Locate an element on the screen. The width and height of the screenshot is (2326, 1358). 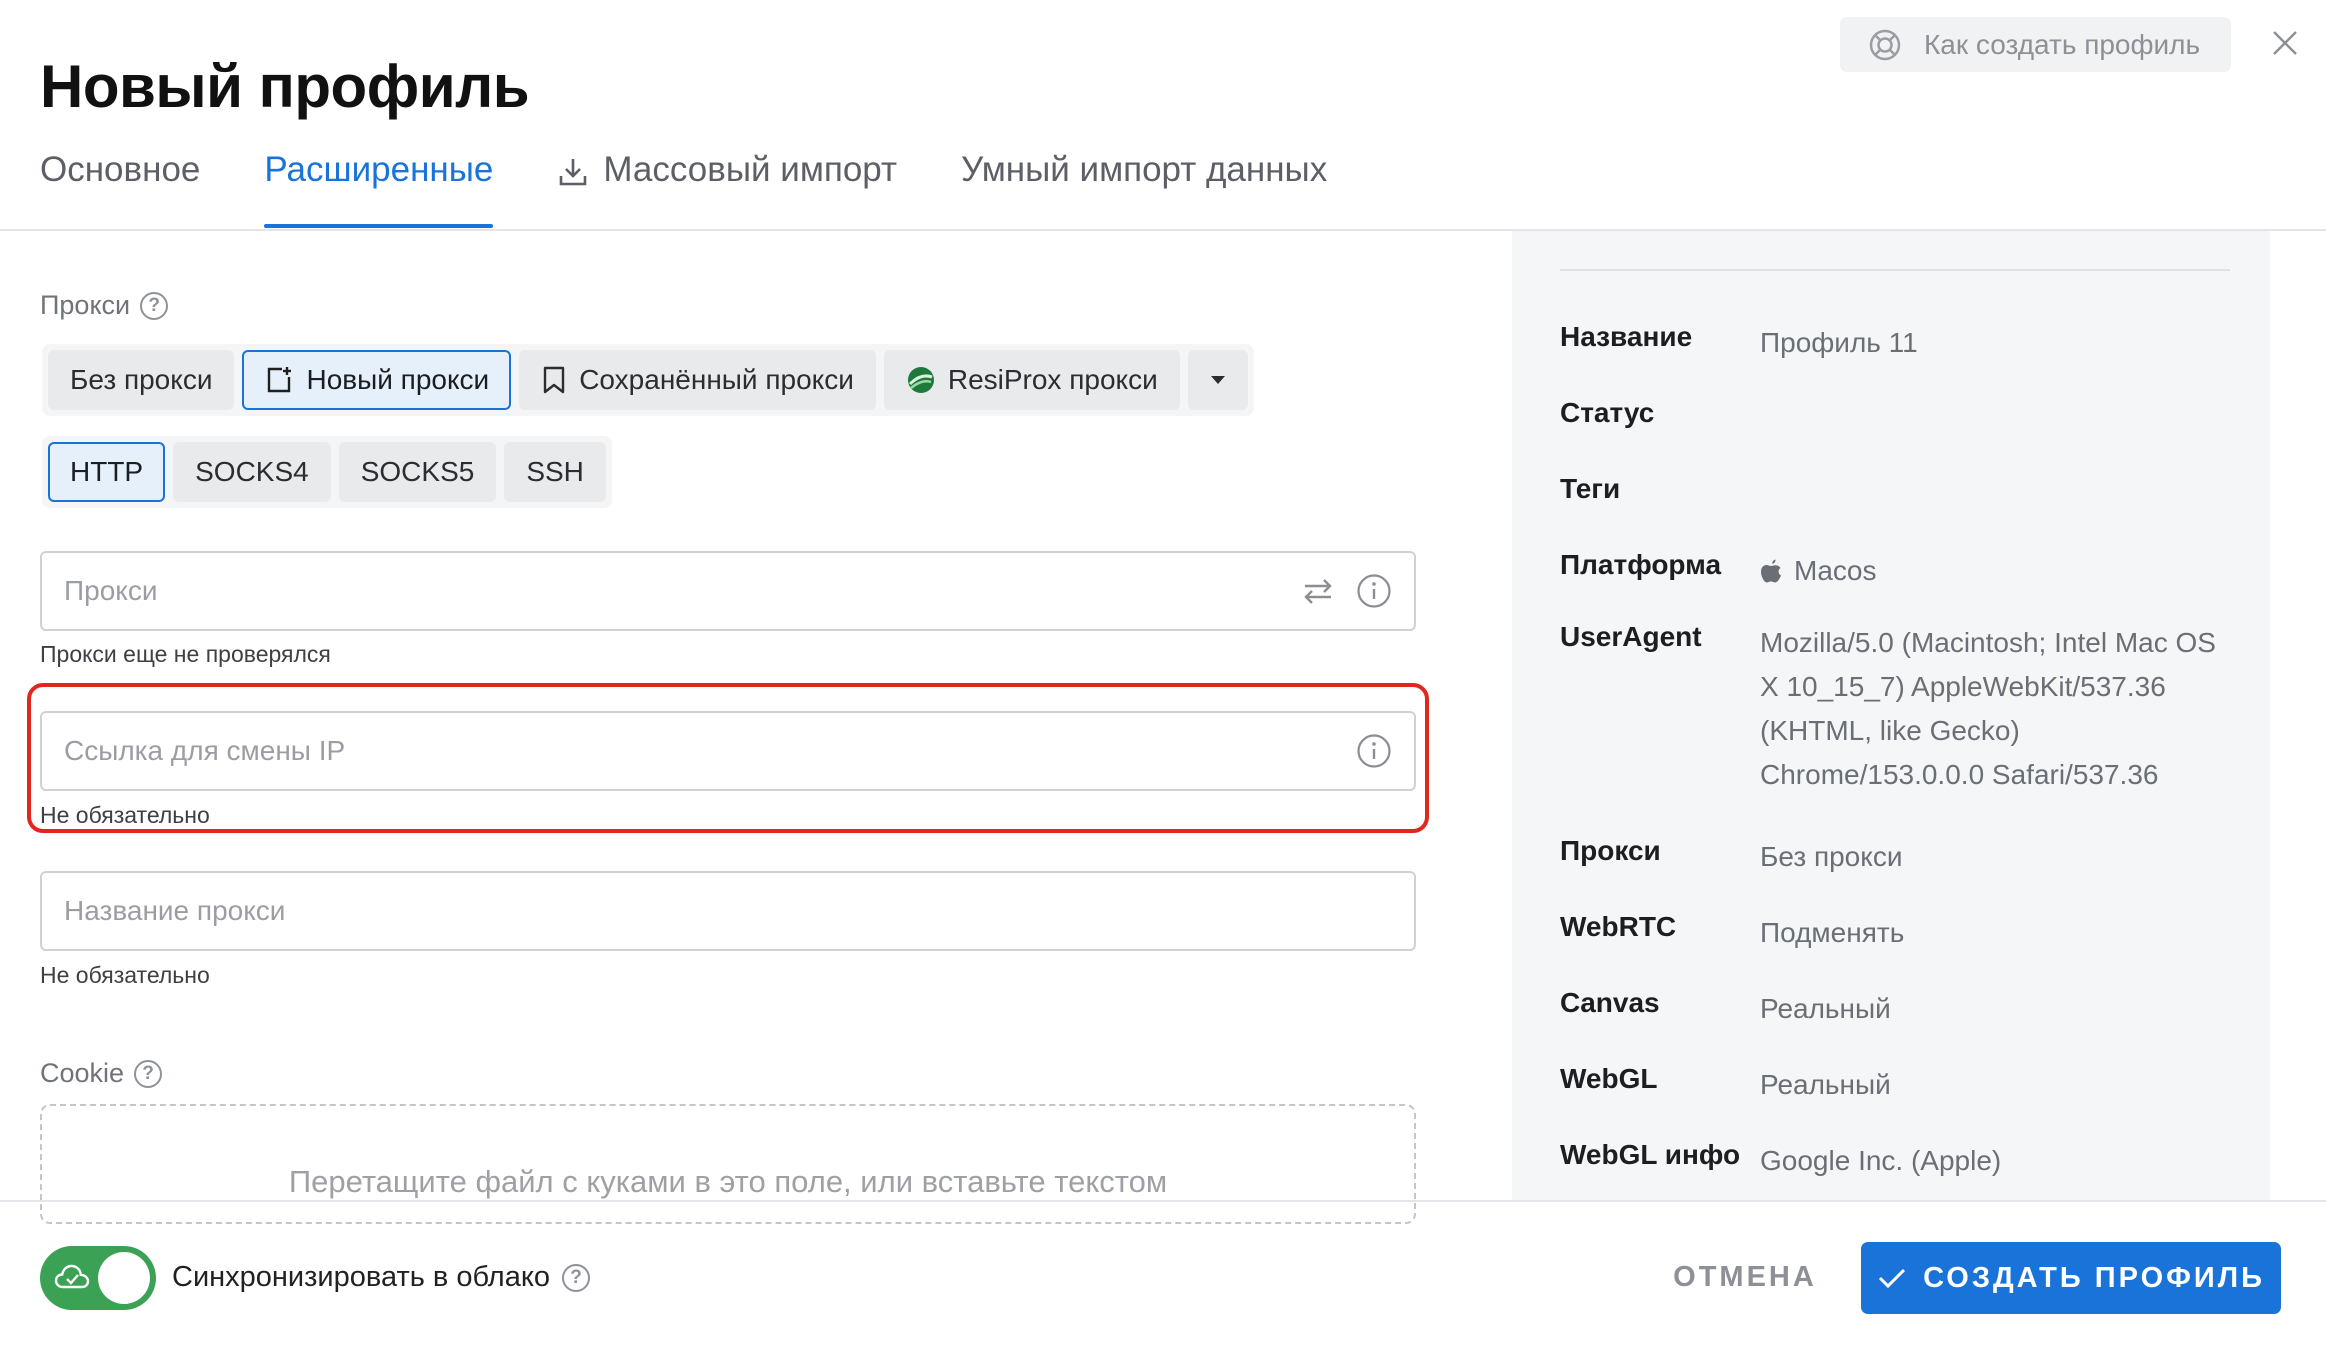
summary-value: Подменять is located at coordinates (1832, 932).